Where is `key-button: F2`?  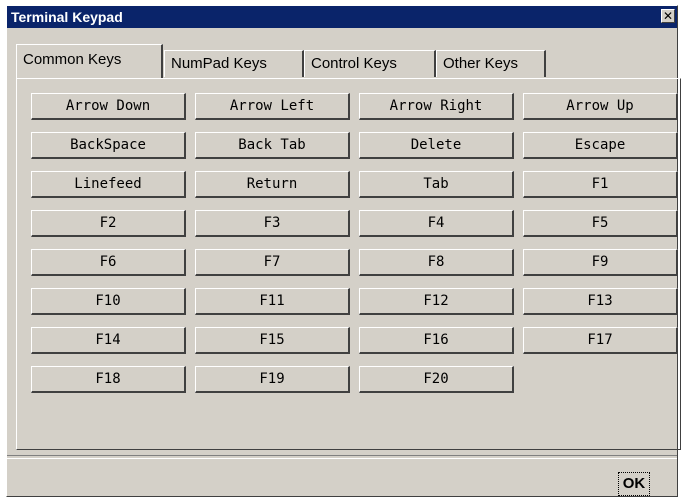
key-button: F2 is located at coordinates (108, 223).